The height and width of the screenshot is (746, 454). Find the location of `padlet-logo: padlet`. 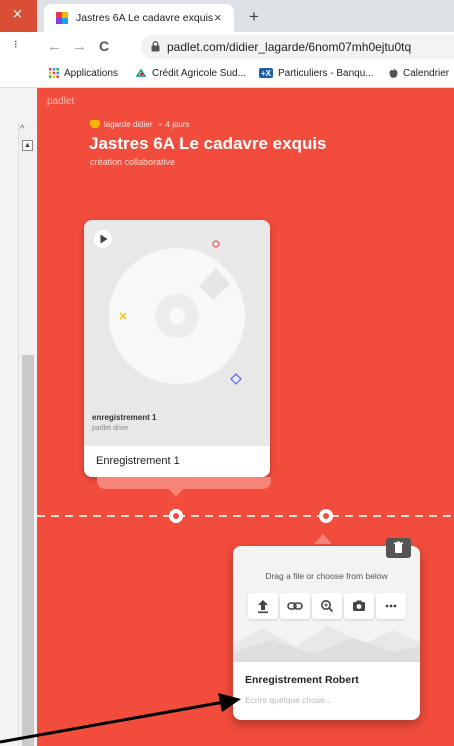

padlet-logo: padlet is located at coordinates (60, 101).